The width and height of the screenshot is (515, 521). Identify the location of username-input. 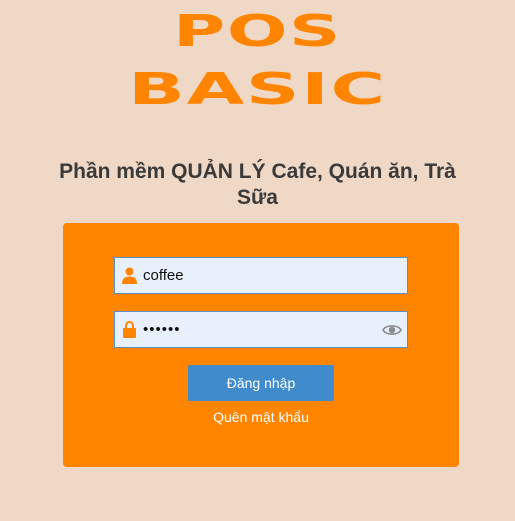
(258, 275).